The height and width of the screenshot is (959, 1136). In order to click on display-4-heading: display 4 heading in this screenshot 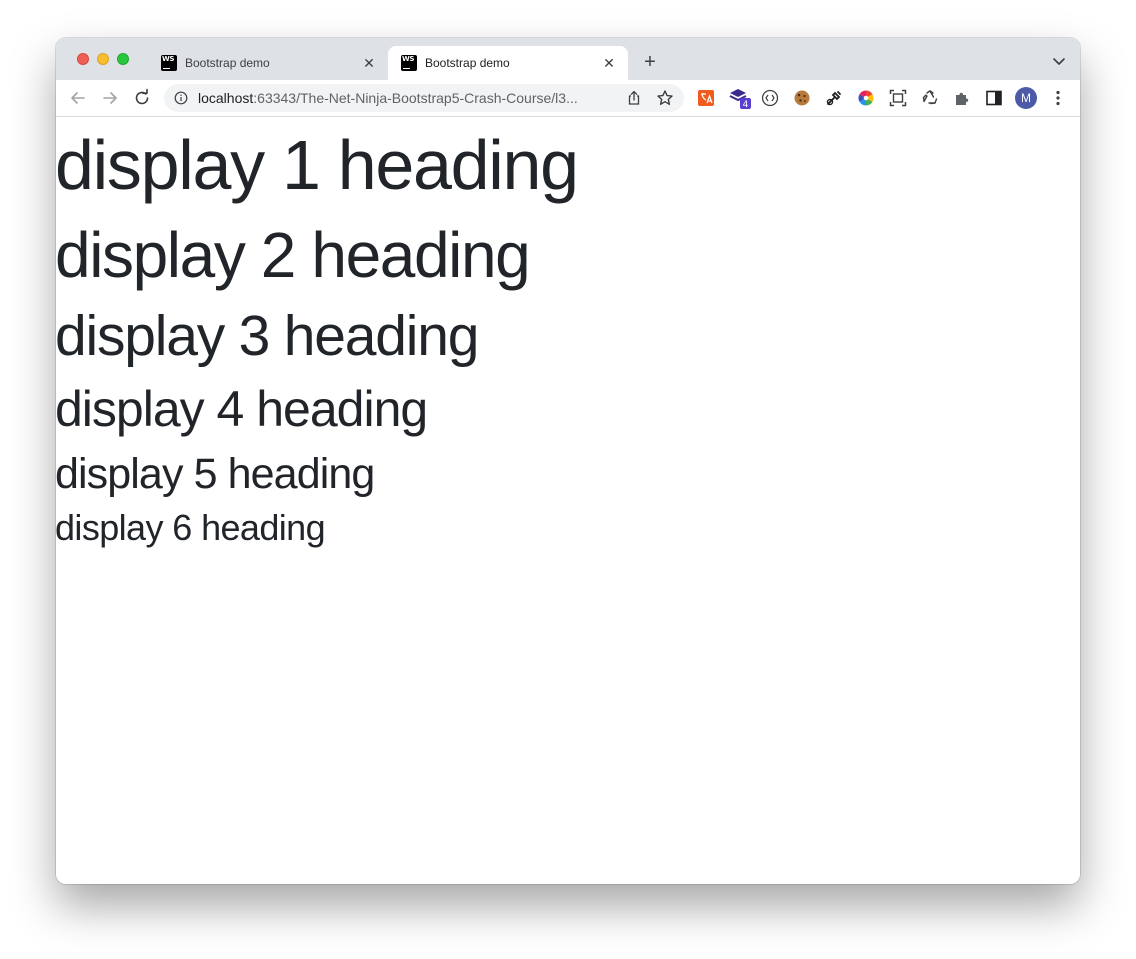, I will do `click(242, 409)`.